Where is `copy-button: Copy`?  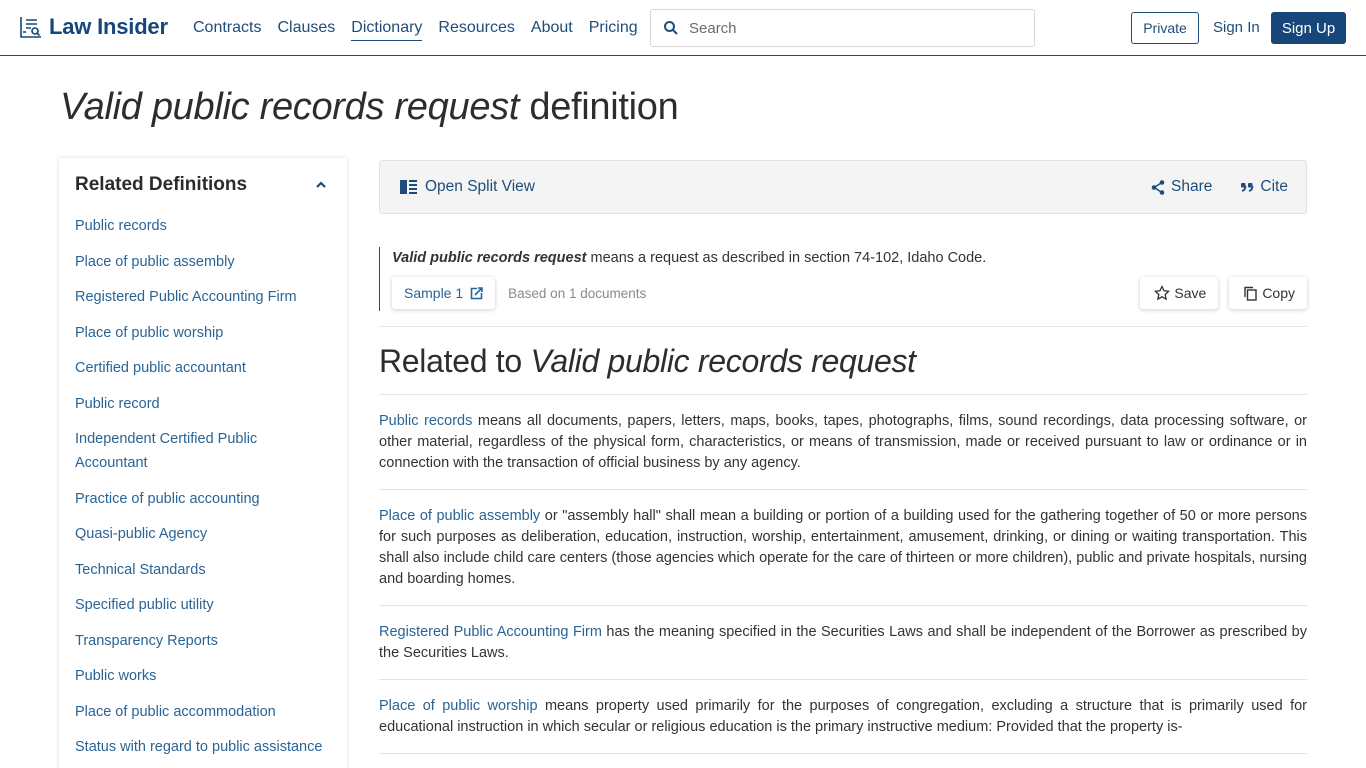
copy-button: Copy is located at coordinates (1268, 293).